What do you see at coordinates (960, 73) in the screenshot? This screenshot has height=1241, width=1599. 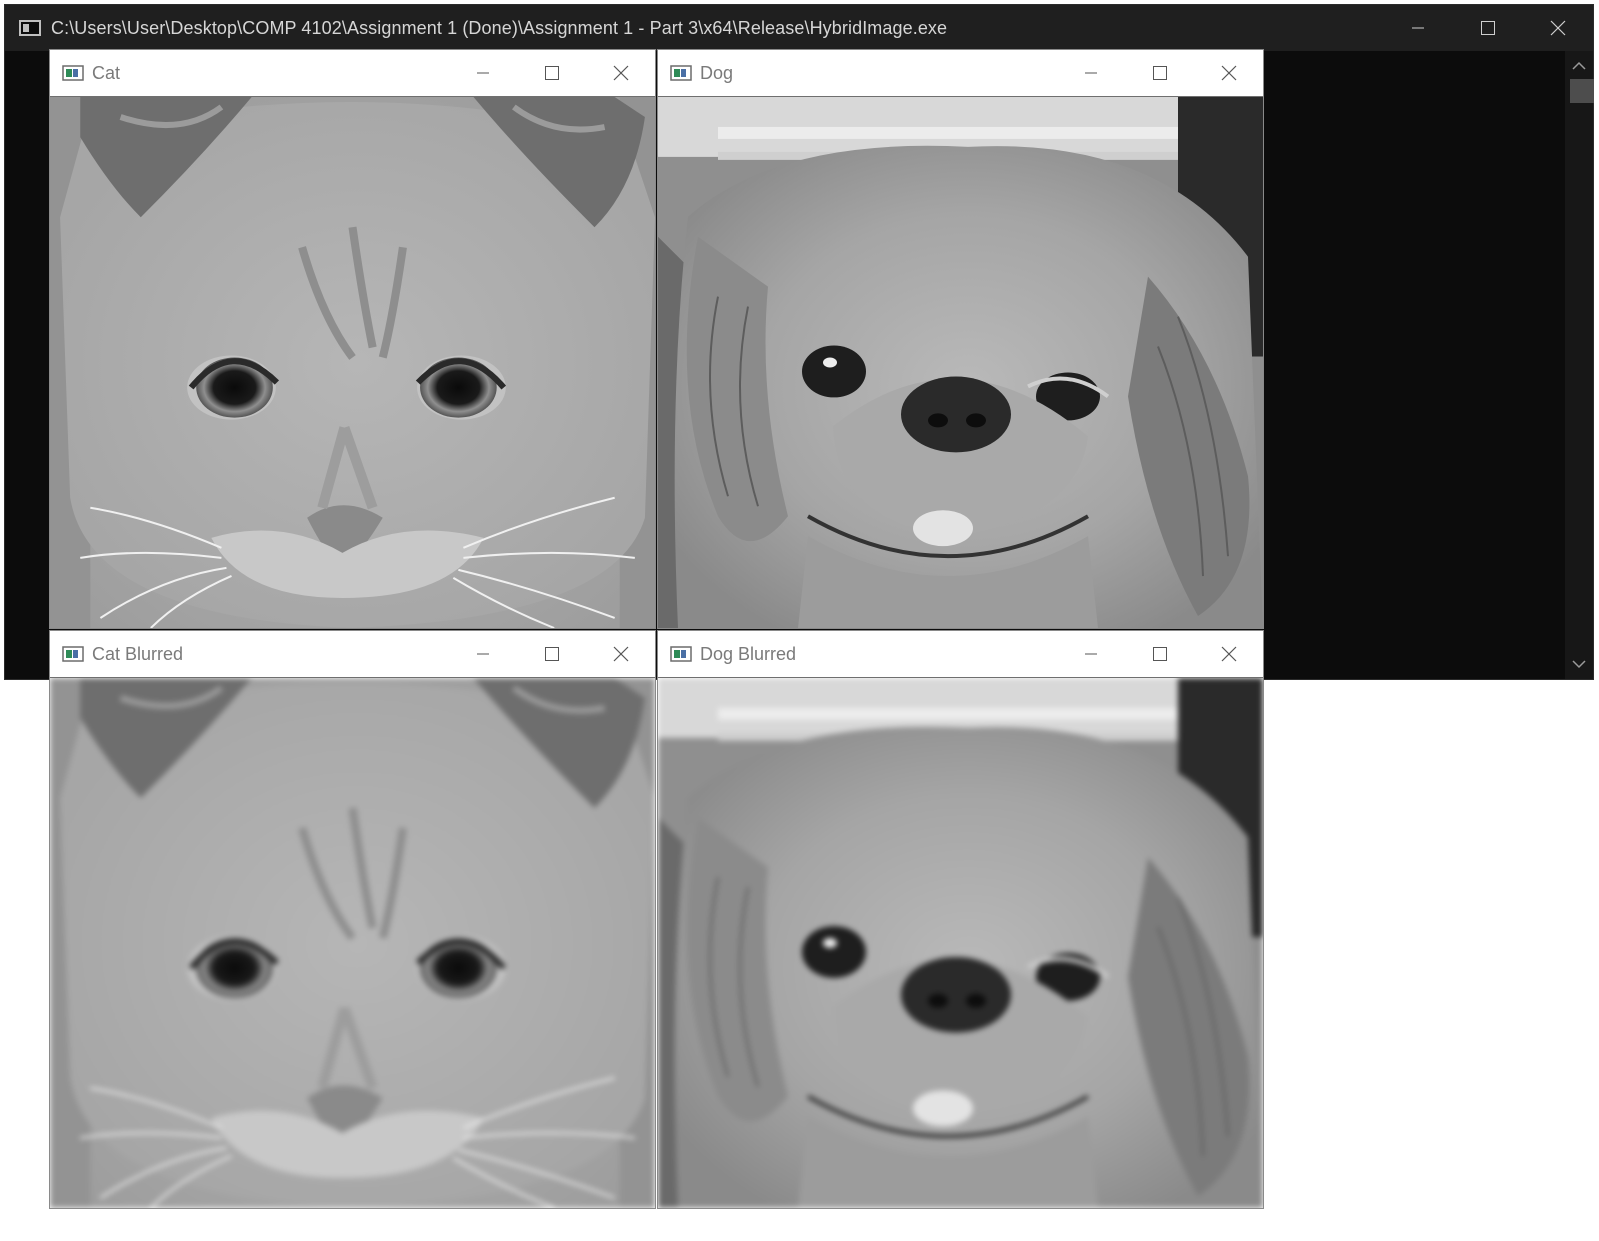 I see `window-titlebar: Dog` at bounding box center [960, 73].